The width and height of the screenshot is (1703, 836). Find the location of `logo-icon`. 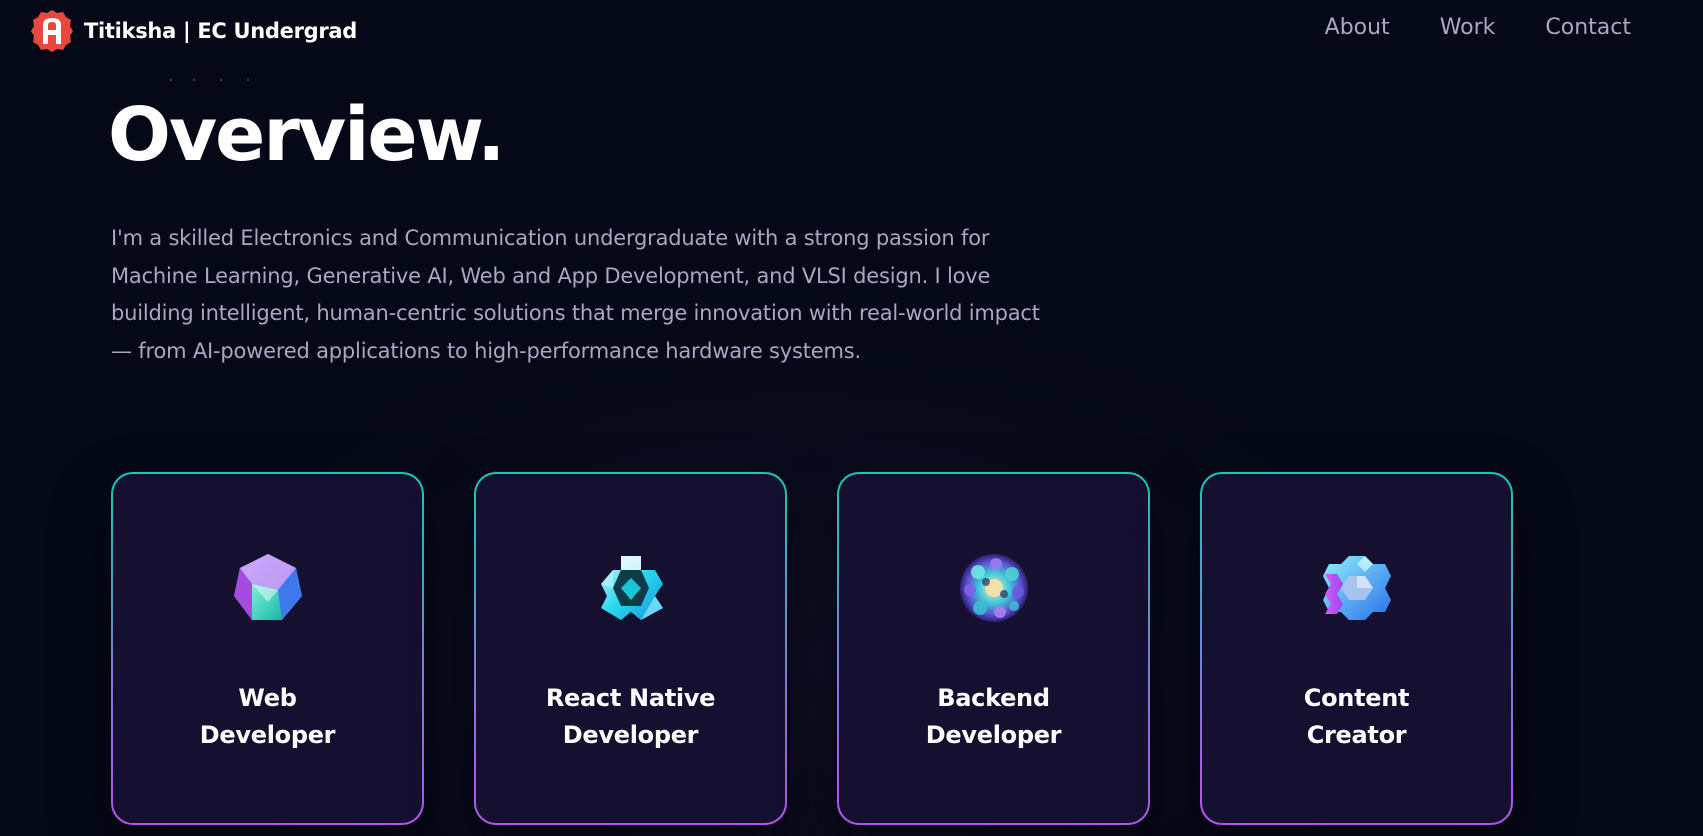

logo-icon is located at coordinates (52, 31).